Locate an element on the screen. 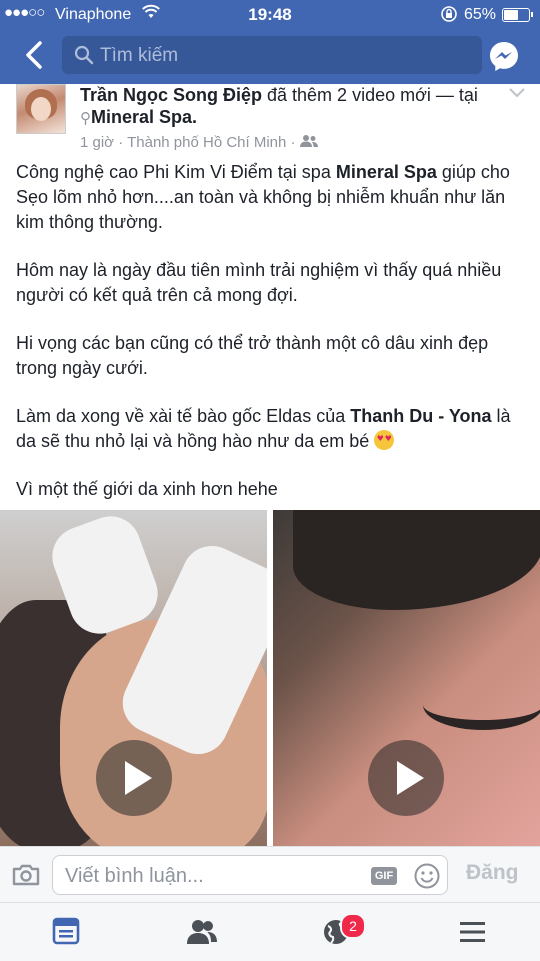  location-pin-icon: ⚲ is located at coordinates (85, 118).